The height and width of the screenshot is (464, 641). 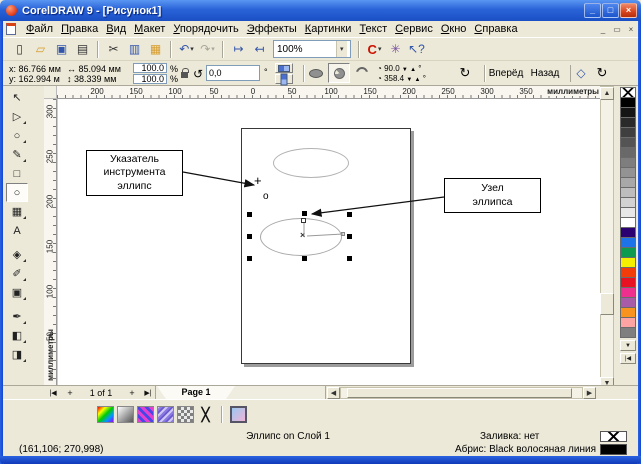 I want to click on menu-item: Вид, so click(x=116, y=29).